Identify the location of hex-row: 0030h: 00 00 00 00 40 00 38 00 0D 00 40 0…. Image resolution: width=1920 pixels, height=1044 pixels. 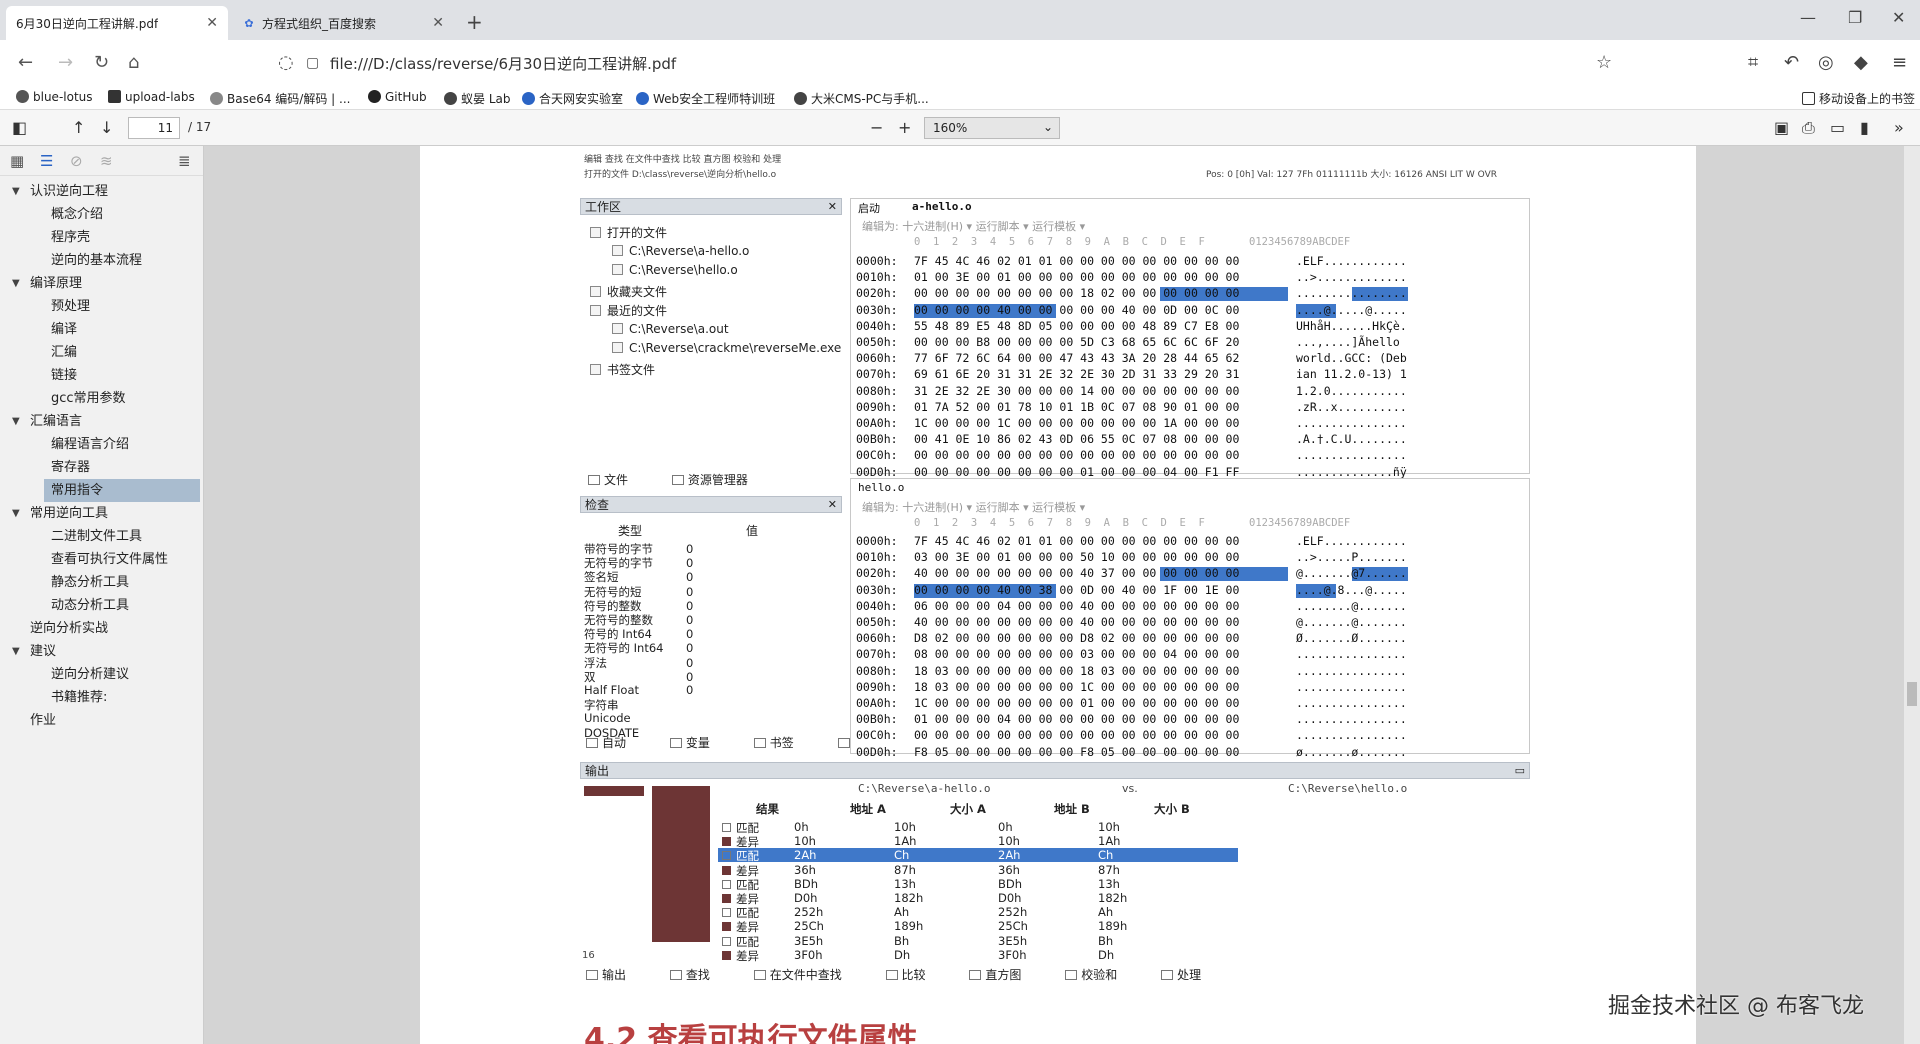
(1131, 591).